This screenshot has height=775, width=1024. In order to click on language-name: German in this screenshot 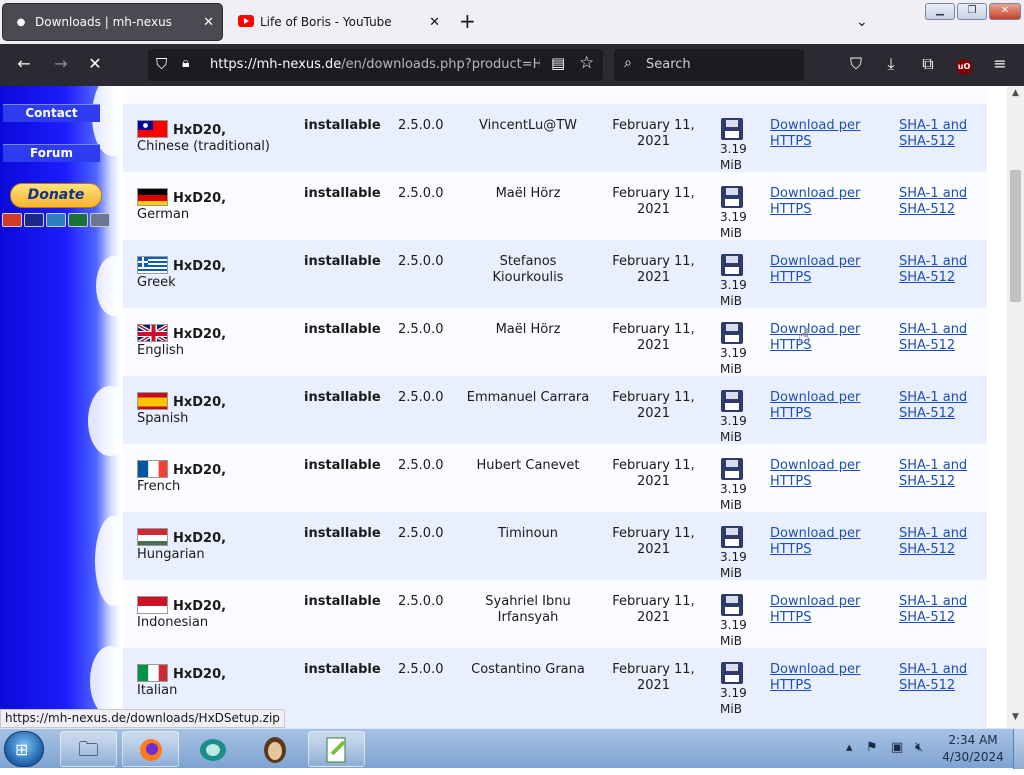, I will do `click(163, 214)`.